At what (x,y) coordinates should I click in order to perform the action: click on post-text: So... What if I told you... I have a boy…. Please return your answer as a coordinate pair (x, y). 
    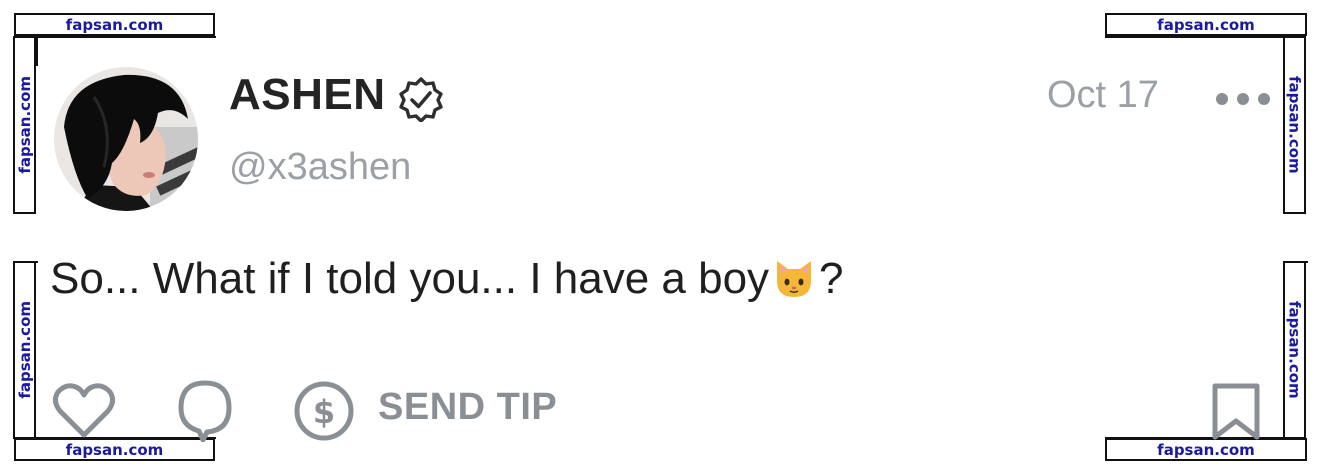
    Looking at the image, I should click on (447, 279).